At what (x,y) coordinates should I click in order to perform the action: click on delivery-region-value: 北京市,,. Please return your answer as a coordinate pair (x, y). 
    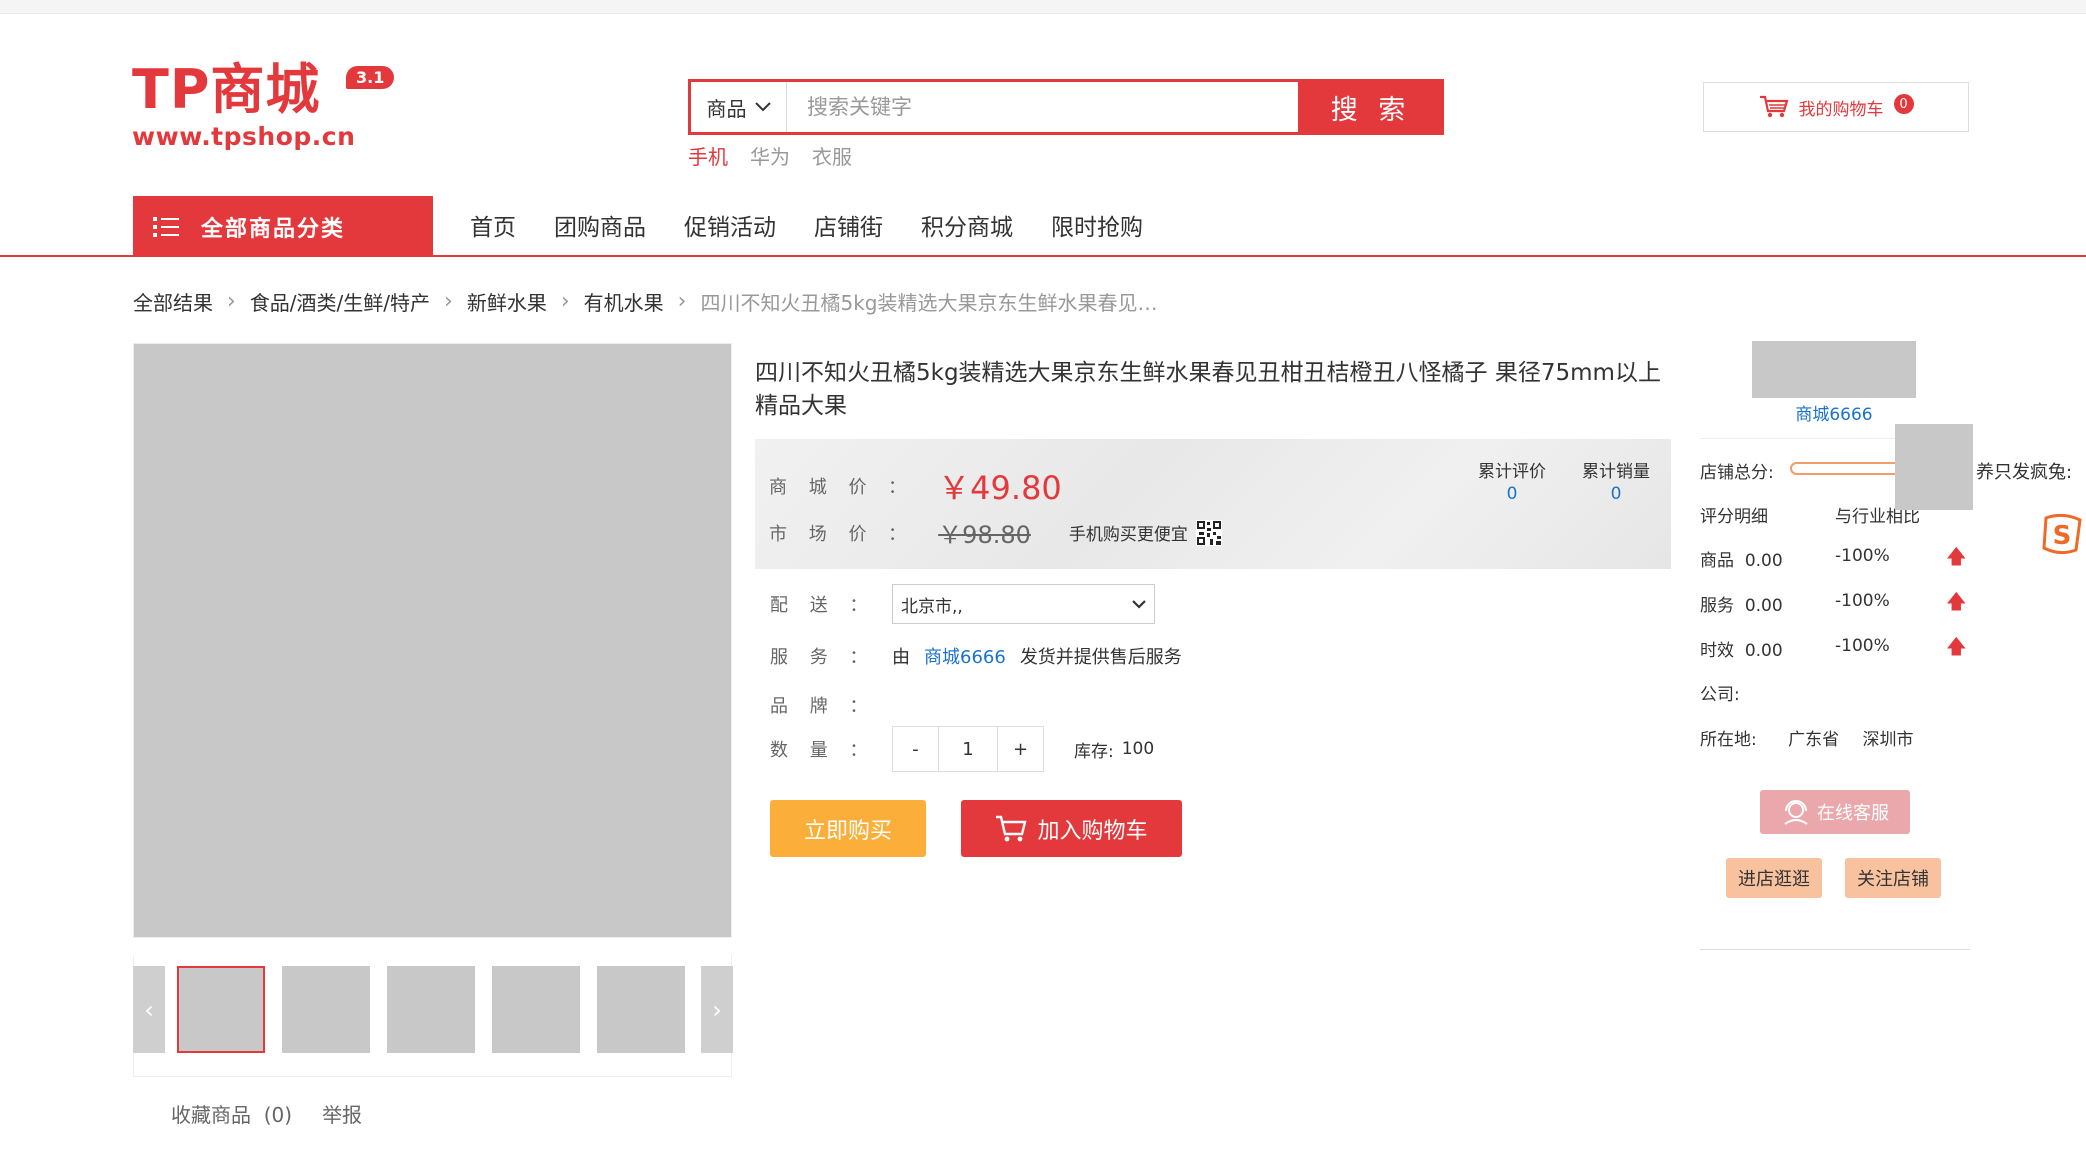
    Looking at the image, I should click on (932, 606).